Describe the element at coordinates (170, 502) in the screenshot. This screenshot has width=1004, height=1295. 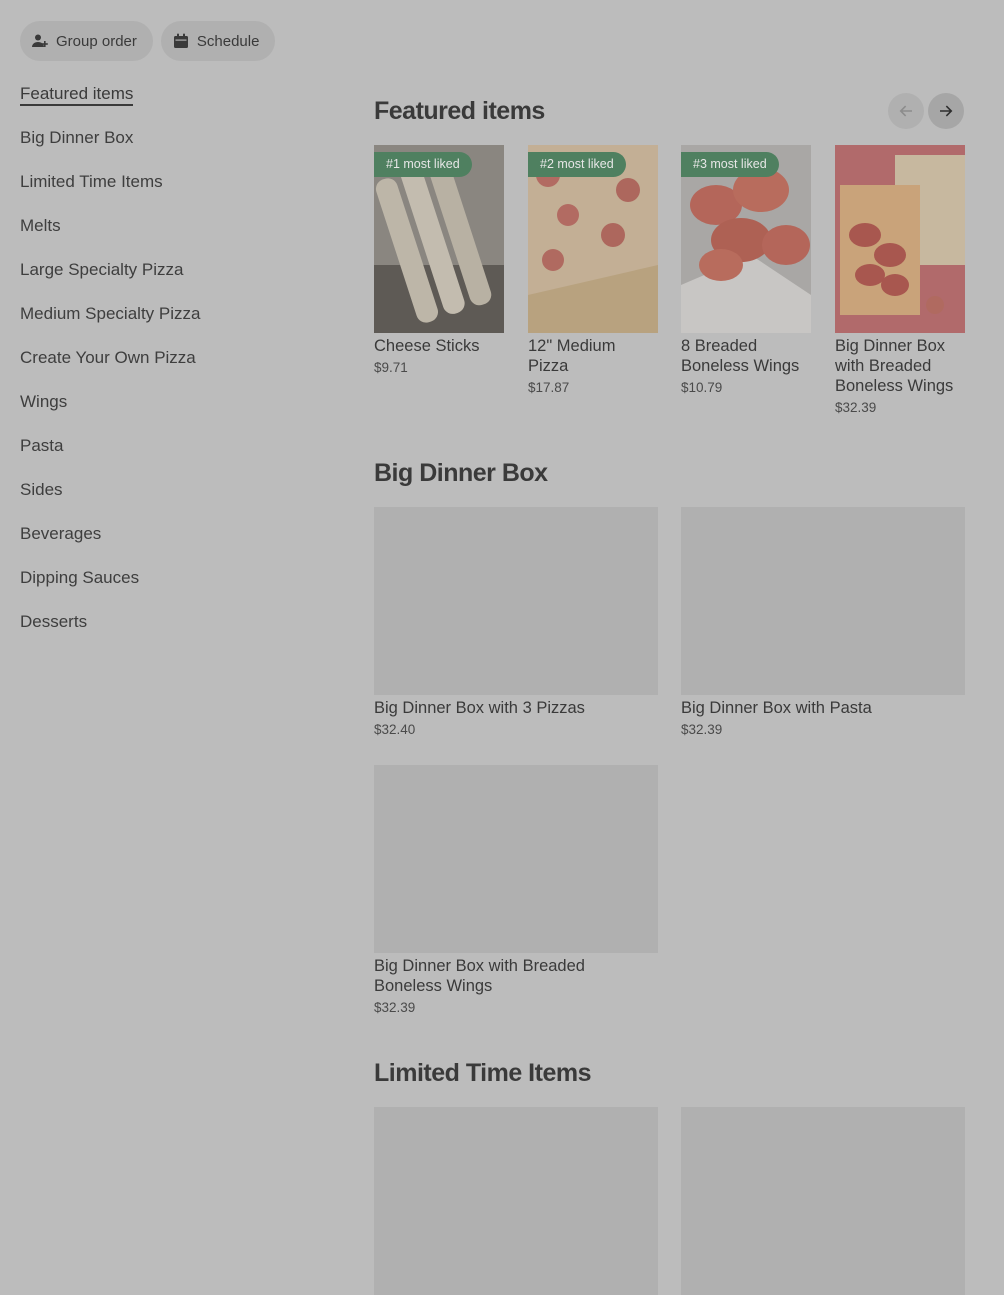
I see `sidebar-item-sides: Sides` at that location.